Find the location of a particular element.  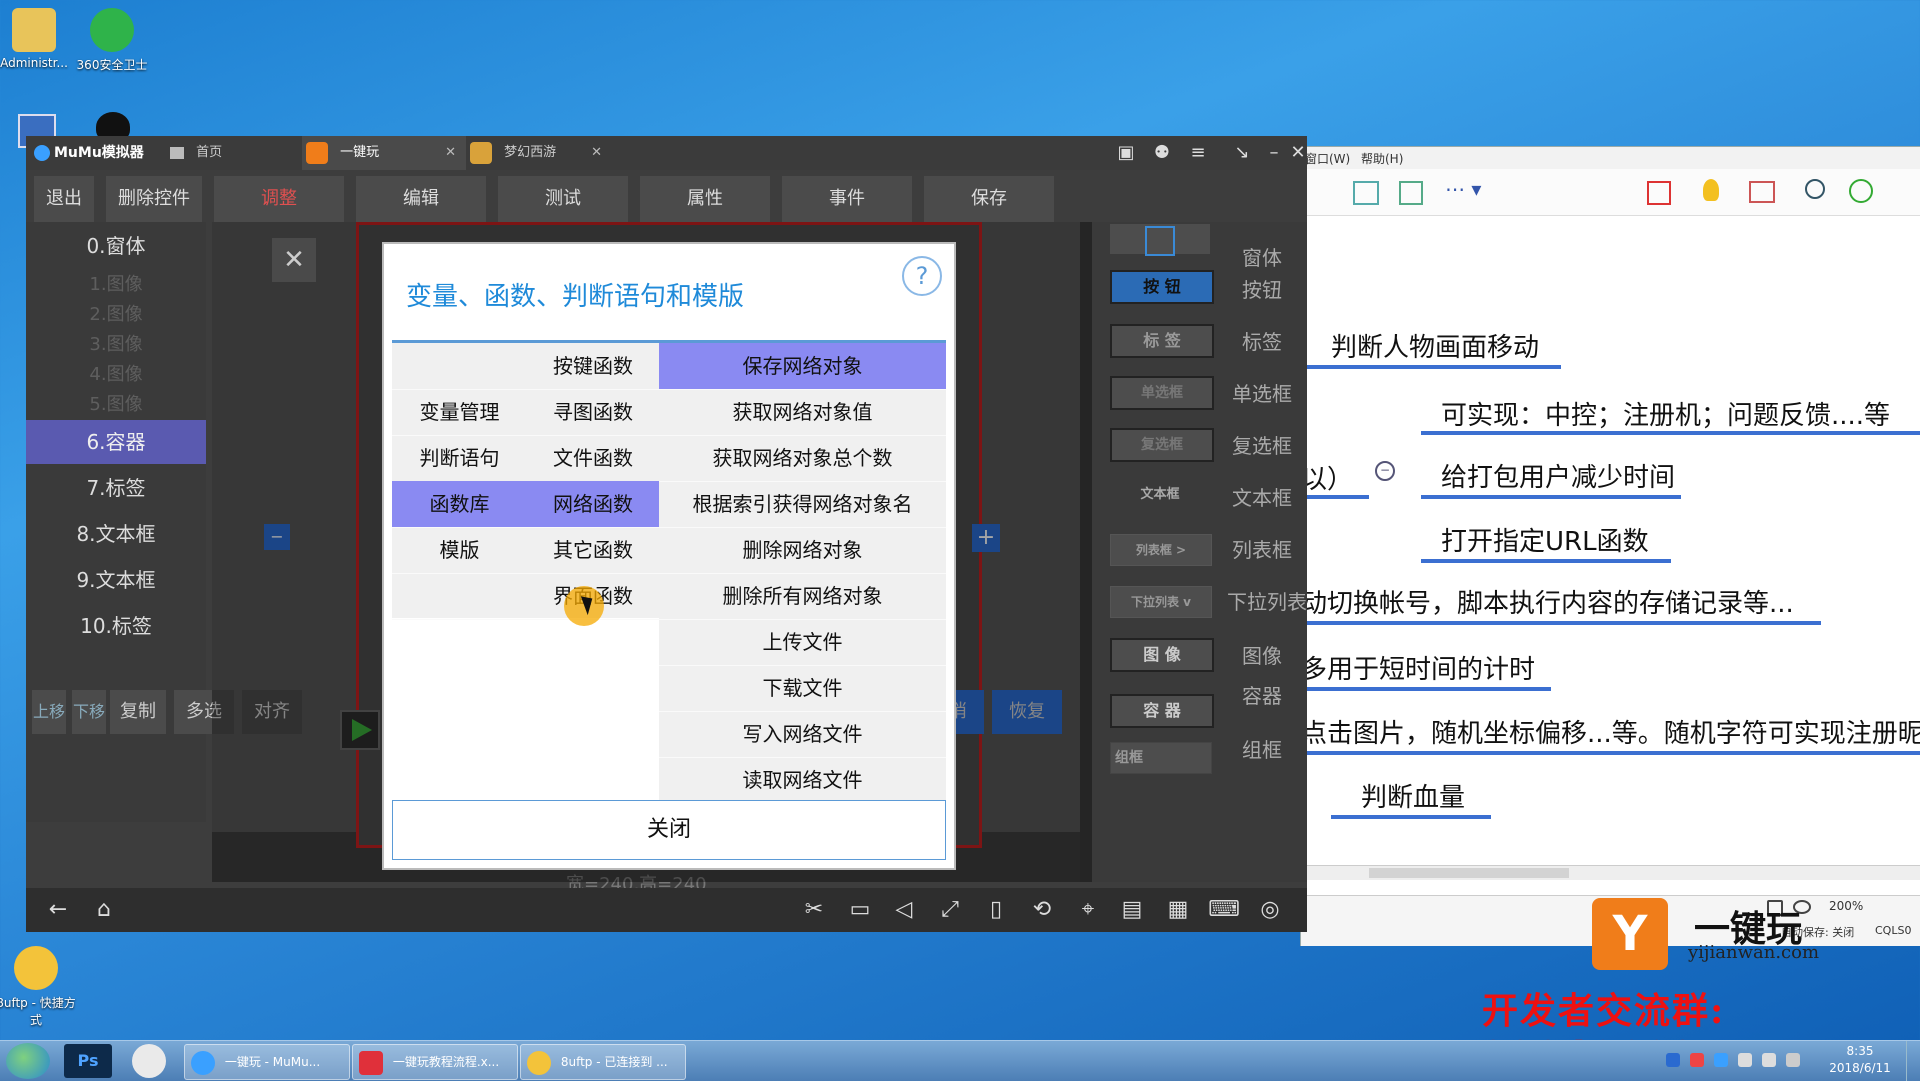

keyboard-icon: ⌨ is located at coordinates (1224, 910).